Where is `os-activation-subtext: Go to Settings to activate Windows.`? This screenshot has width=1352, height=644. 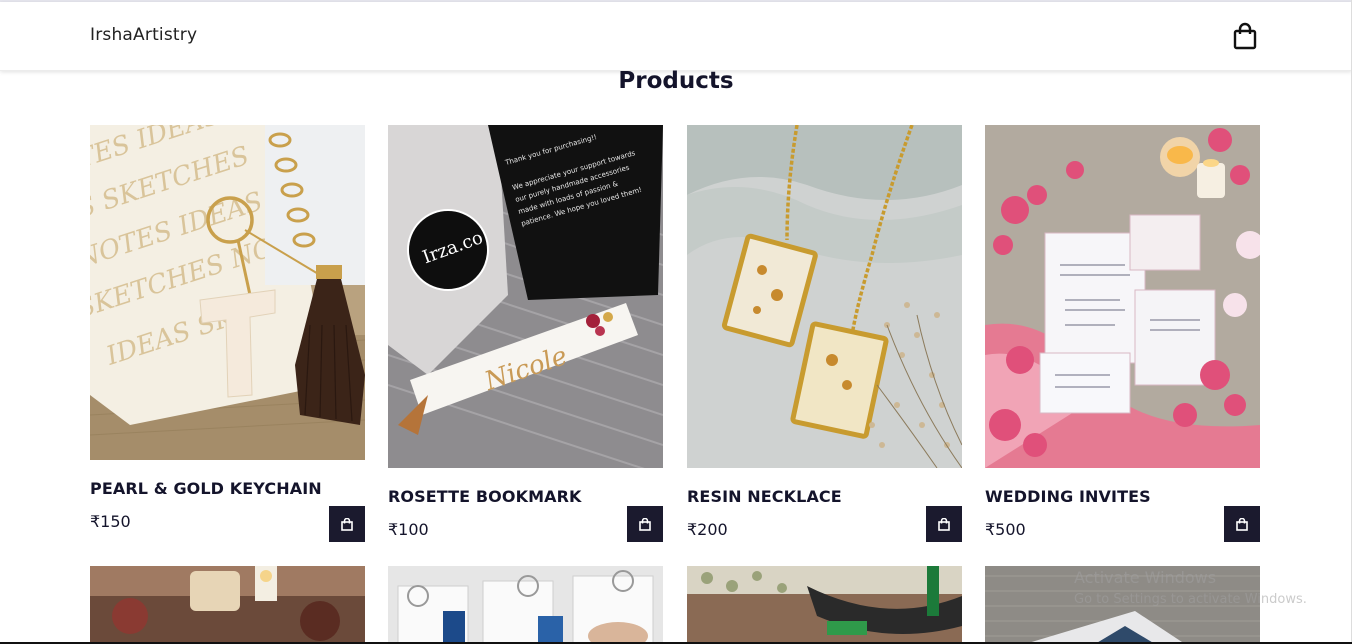
os-activation-subtext: Go to Settings to activate Windows. is located at coordinates (1190, 599).